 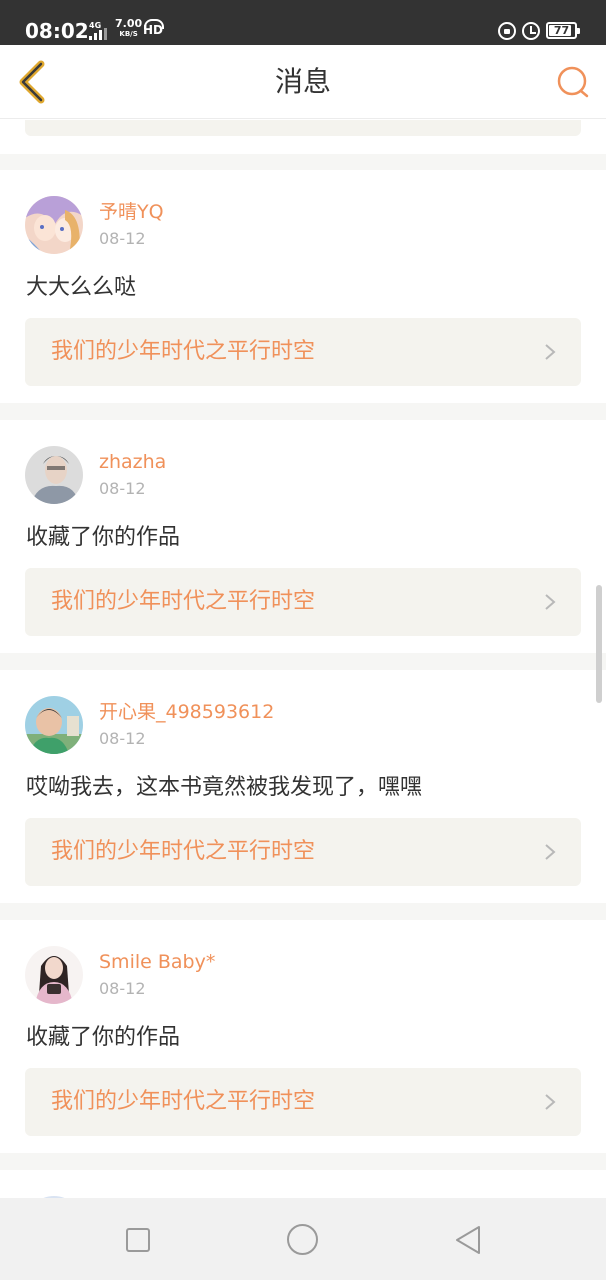 I want to click on battery-icon: 77, so click(x=563, y=30).